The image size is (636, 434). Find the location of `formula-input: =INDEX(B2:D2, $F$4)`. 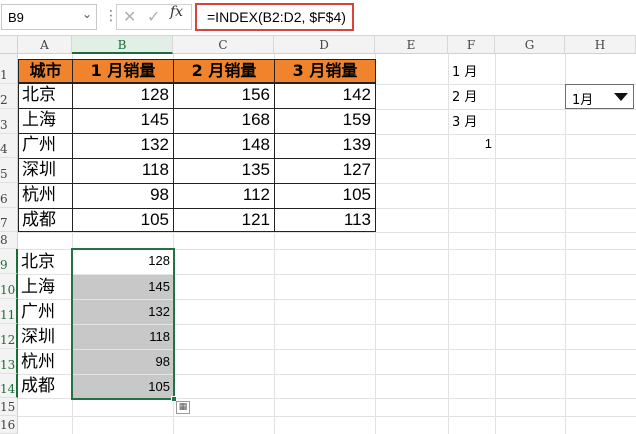

formula-input: =INDEX(B2:D2, $F$4) is located at coordinates (274, 17).